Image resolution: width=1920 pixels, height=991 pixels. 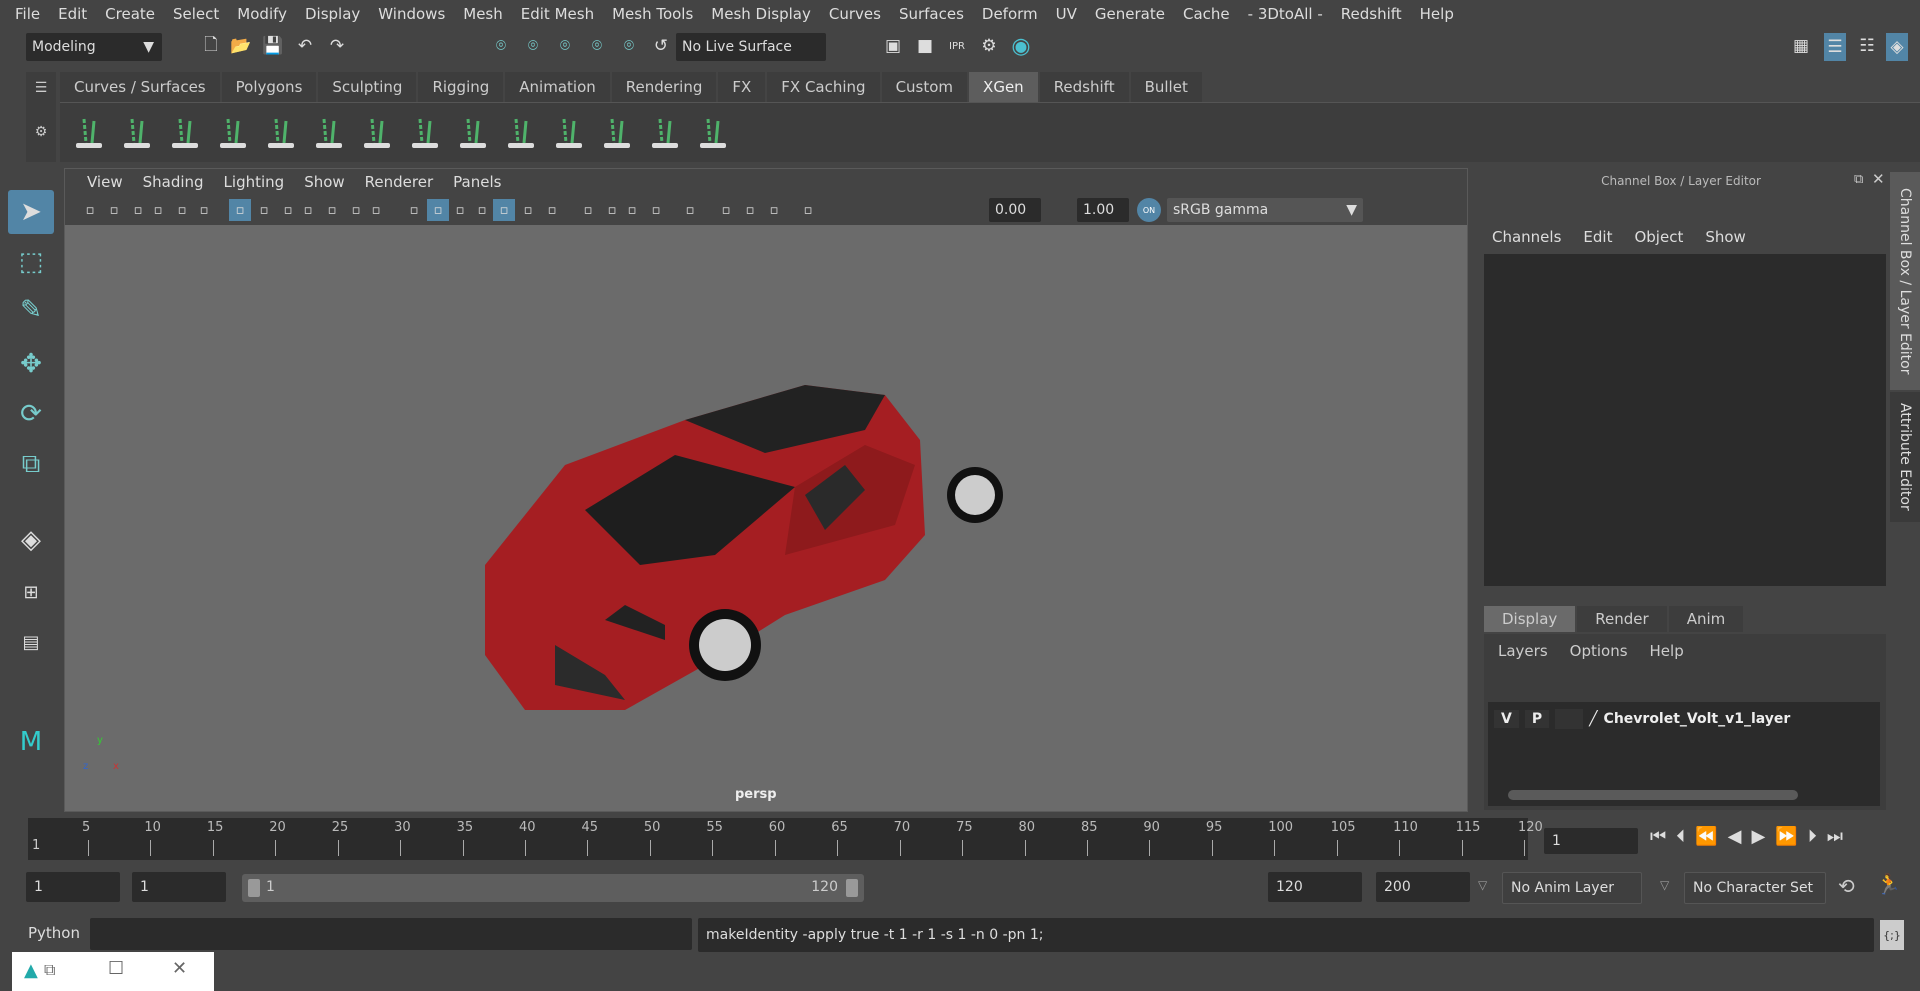 I want to click on depth-of-field-icon: ▫, so click(x=632, y=210).